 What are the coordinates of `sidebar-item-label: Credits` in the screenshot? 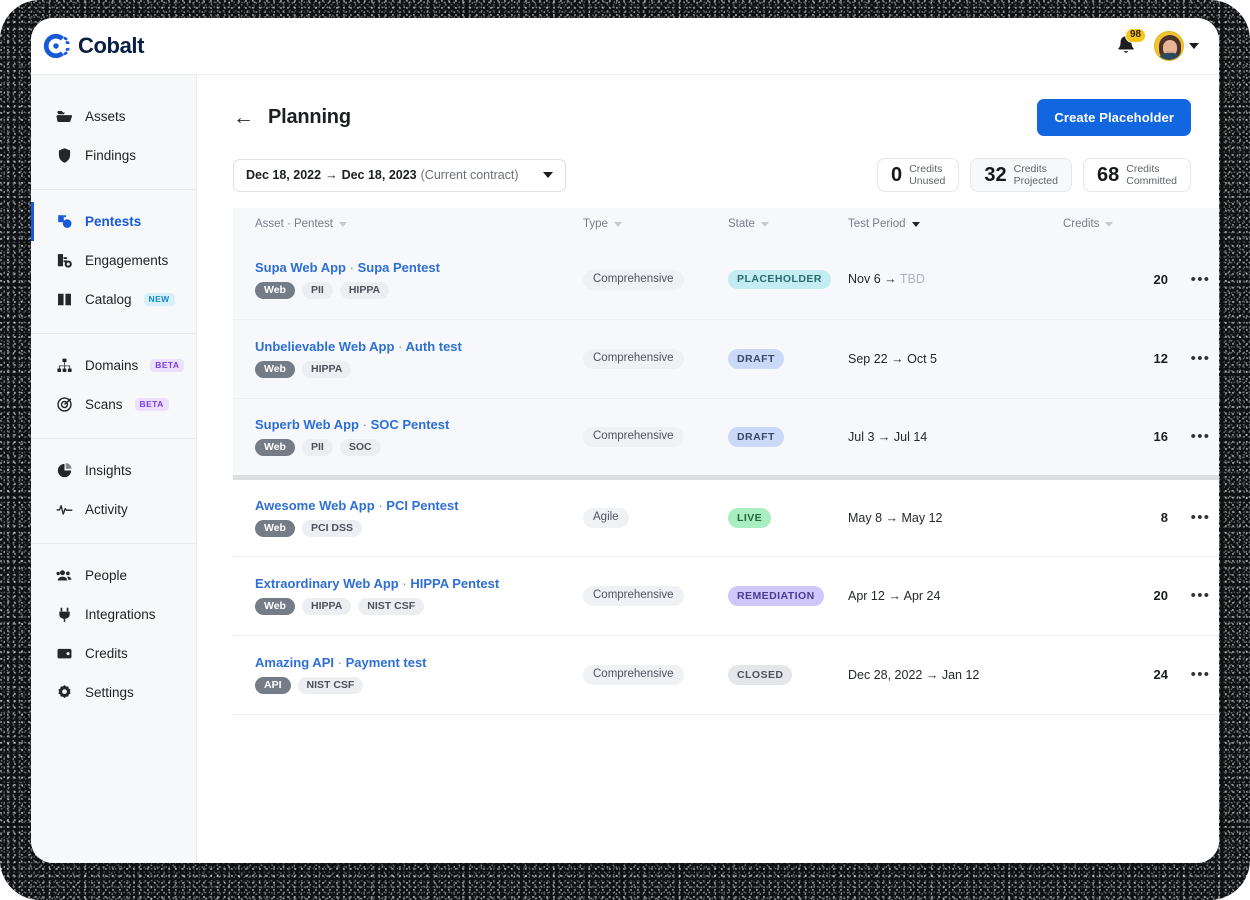 It's located at (106, 653).